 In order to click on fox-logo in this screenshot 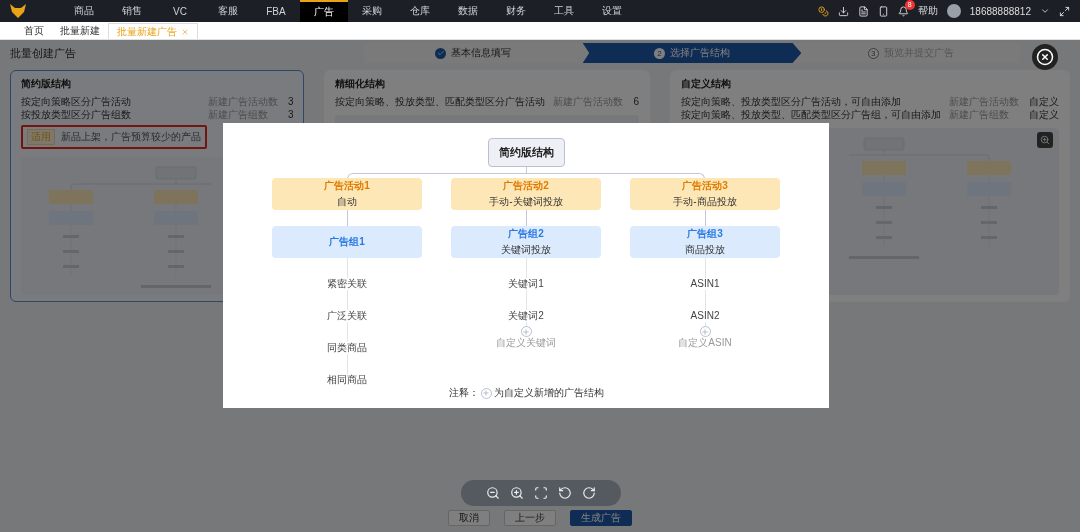, I will do `click(18, 11)`.